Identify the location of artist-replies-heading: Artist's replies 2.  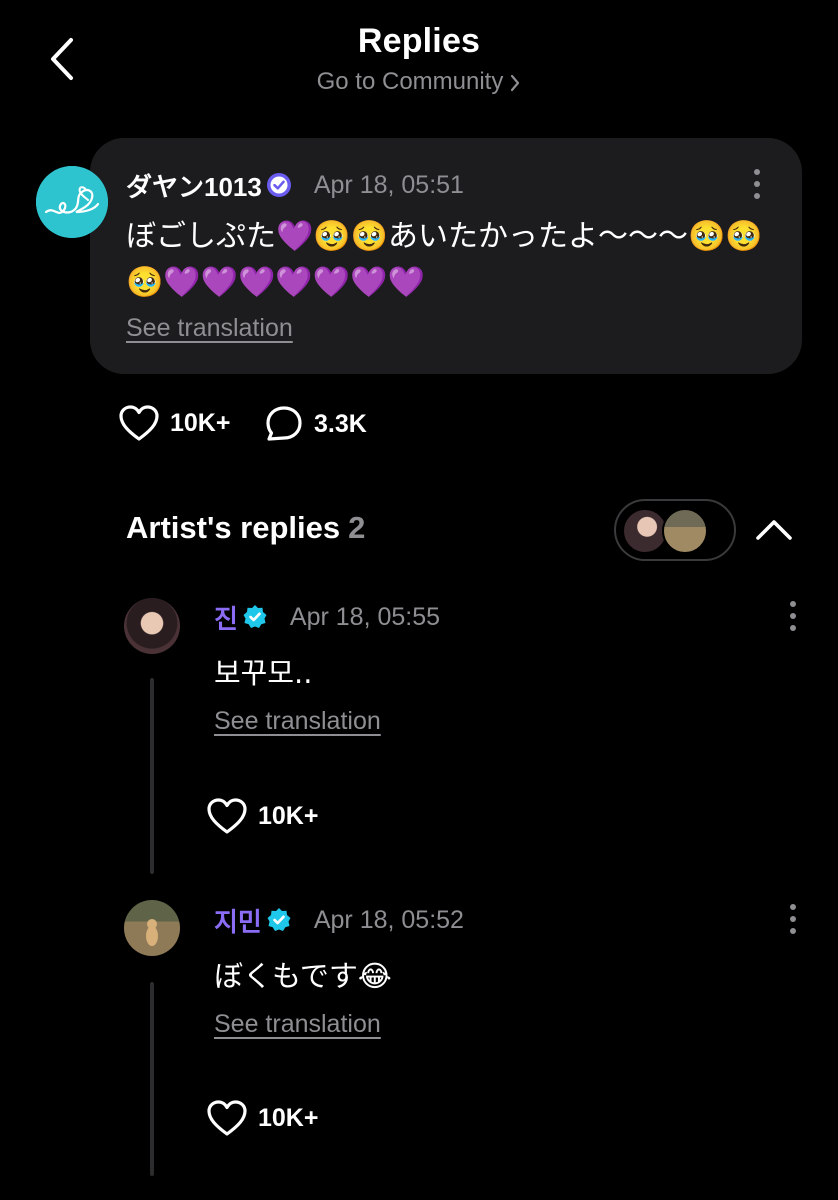
(245, 528).